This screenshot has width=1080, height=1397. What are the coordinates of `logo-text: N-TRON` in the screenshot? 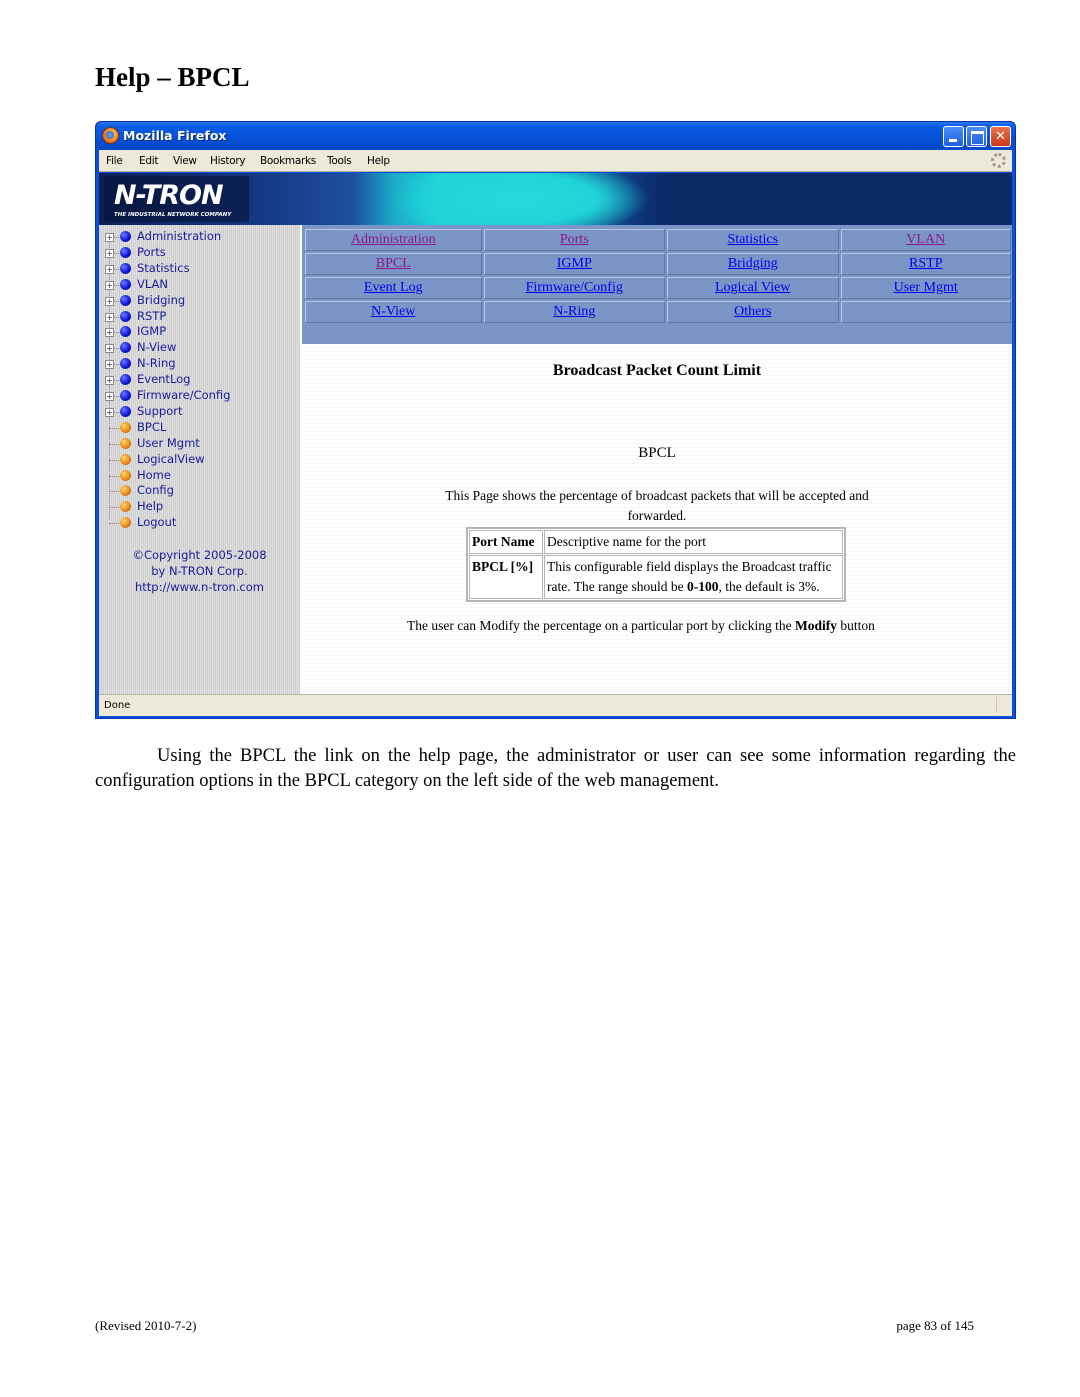 It's located at (169, 195).